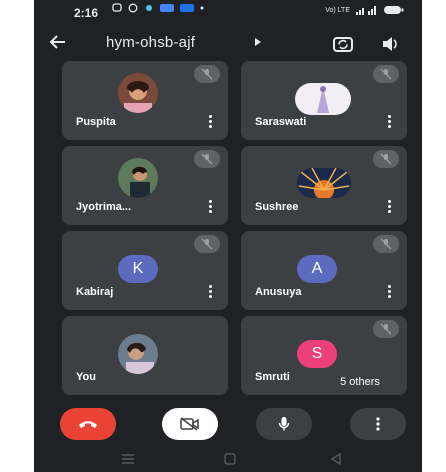 The image size is (446, 472). I want to click on system-indicators: Vo) LTE, so click(364, 10).